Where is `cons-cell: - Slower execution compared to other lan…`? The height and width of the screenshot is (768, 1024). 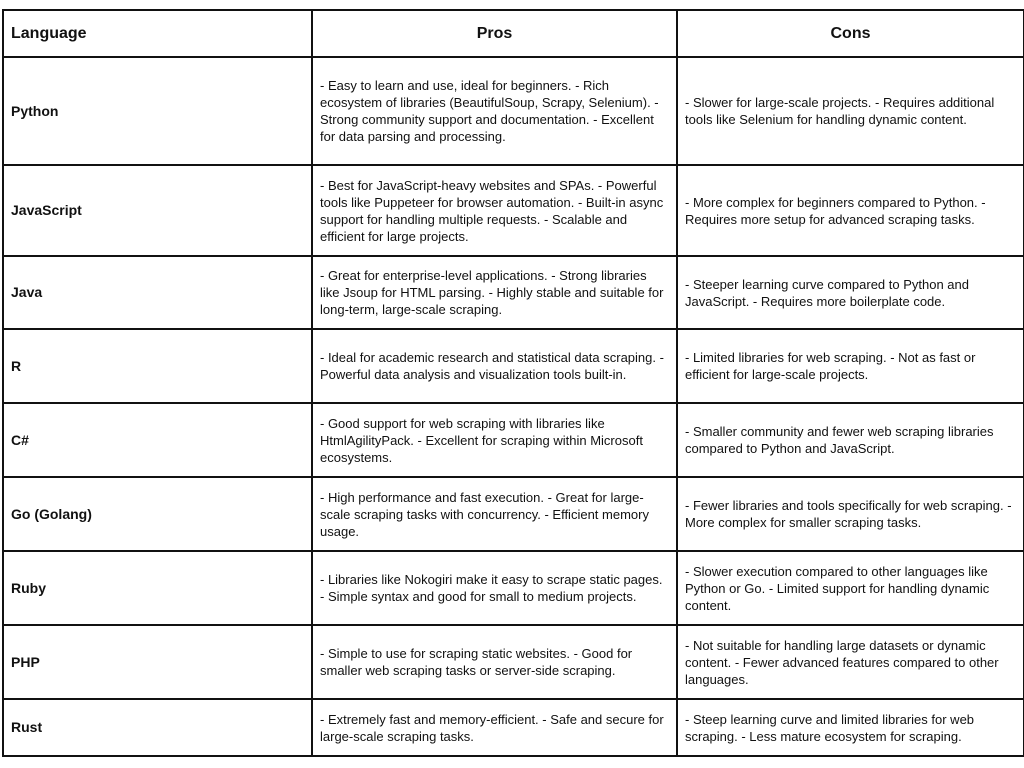
cons-cell: - Slower execution compared to other lan… is located at coordinates (850, 588).